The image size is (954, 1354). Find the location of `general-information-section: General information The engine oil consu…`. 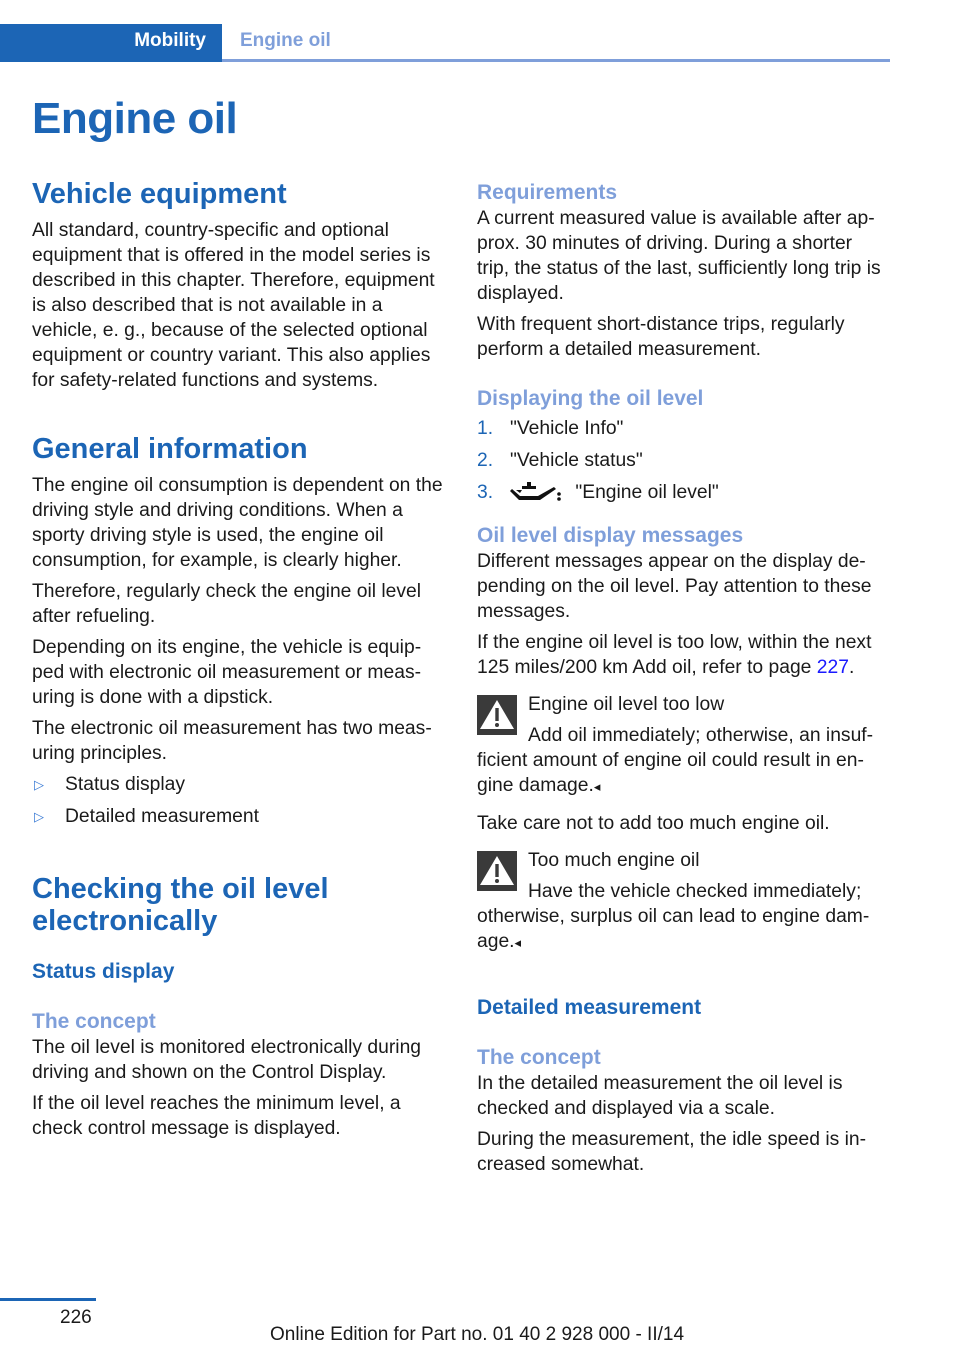

general-information-section: General information The engine oil consu… is located at coordinates (238, 631).